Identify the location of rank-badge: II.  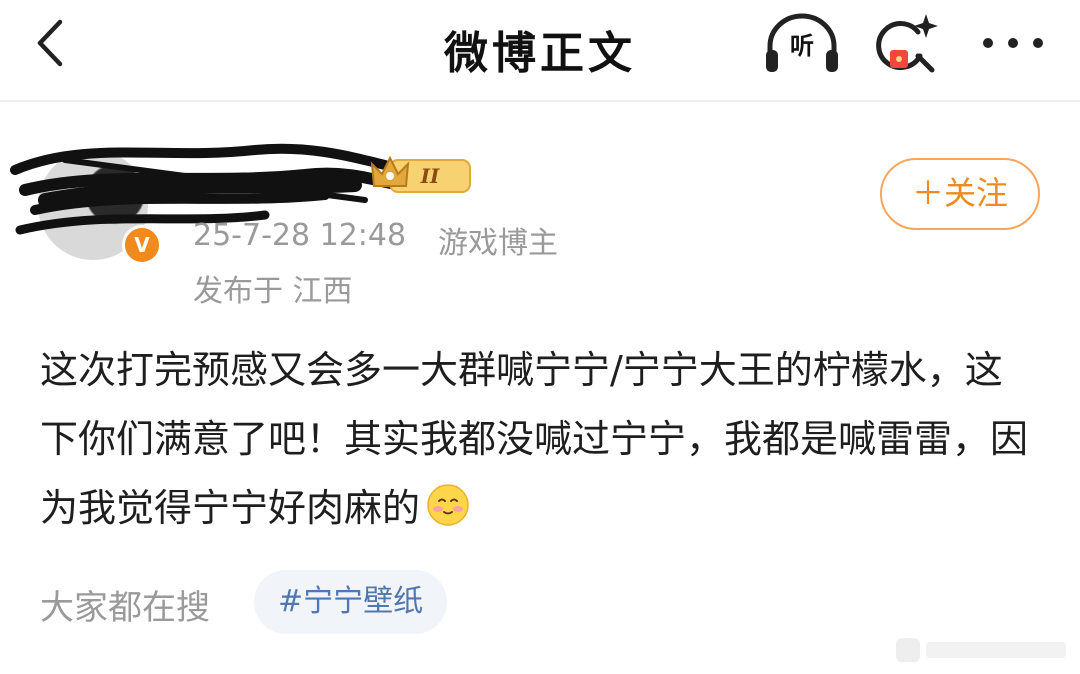
(420, 174).